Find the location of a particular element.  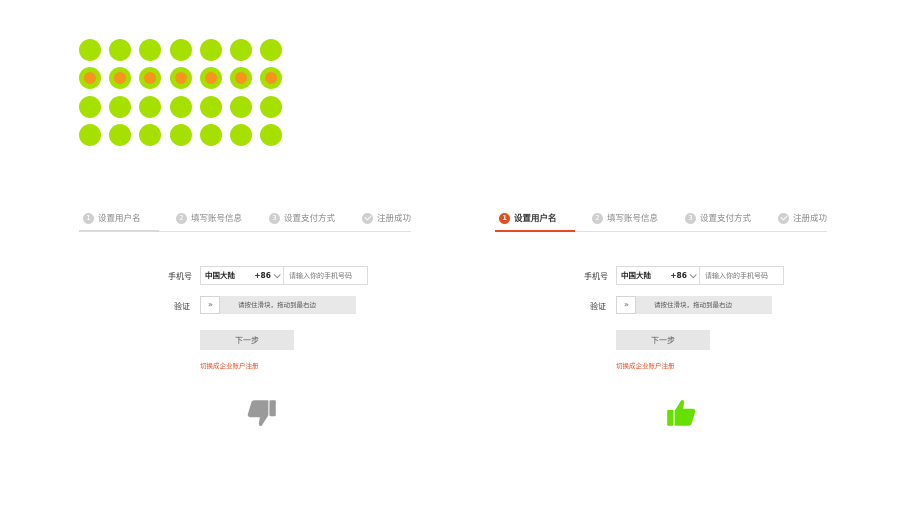

thumbs-up-icon is located at coordinates (681, 412).